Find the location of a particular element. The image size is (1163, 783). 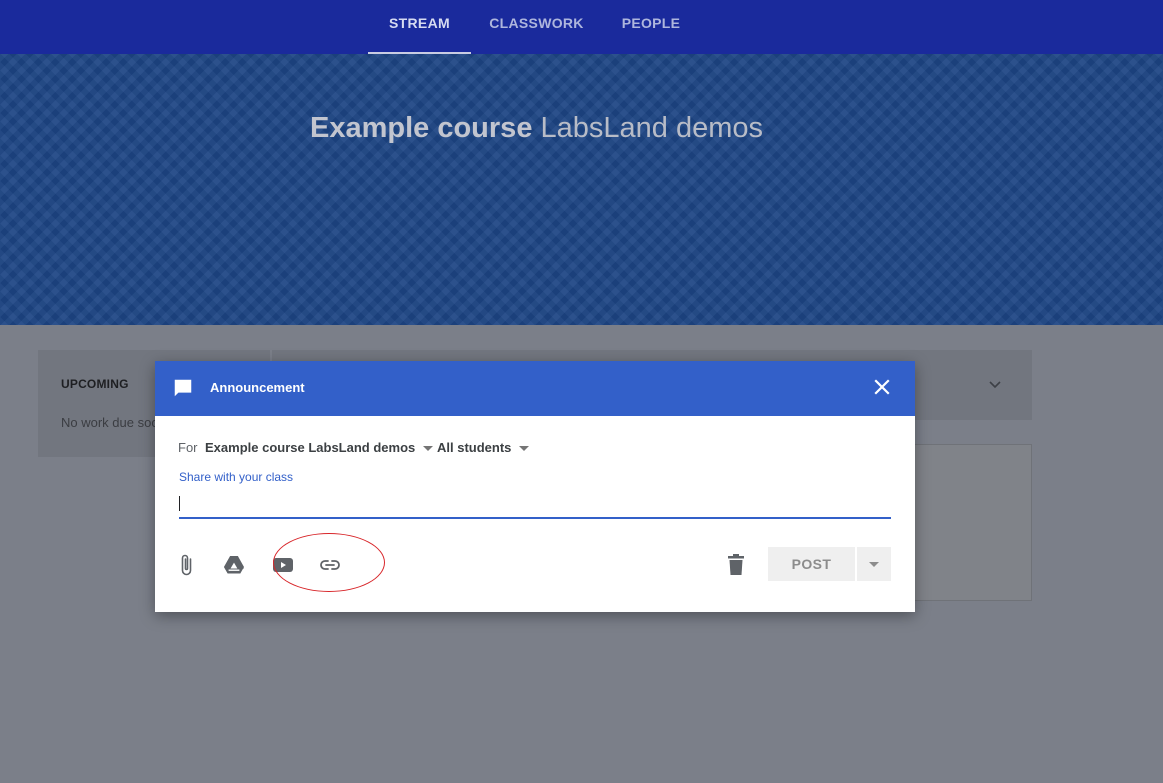

tab-people: PEOPLE is located at coordinates (651, 27).